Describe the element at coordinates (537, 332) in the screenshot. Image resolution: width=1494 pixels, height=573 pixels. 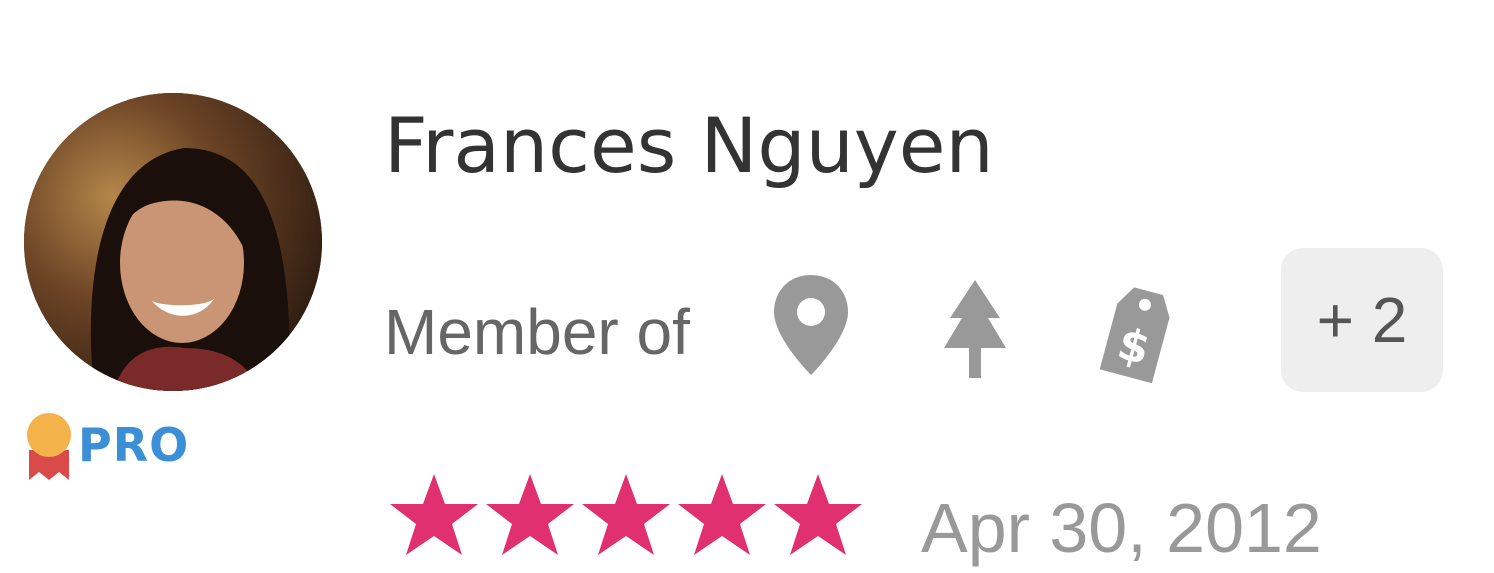
I see `member-of-label: Member of` at that location.